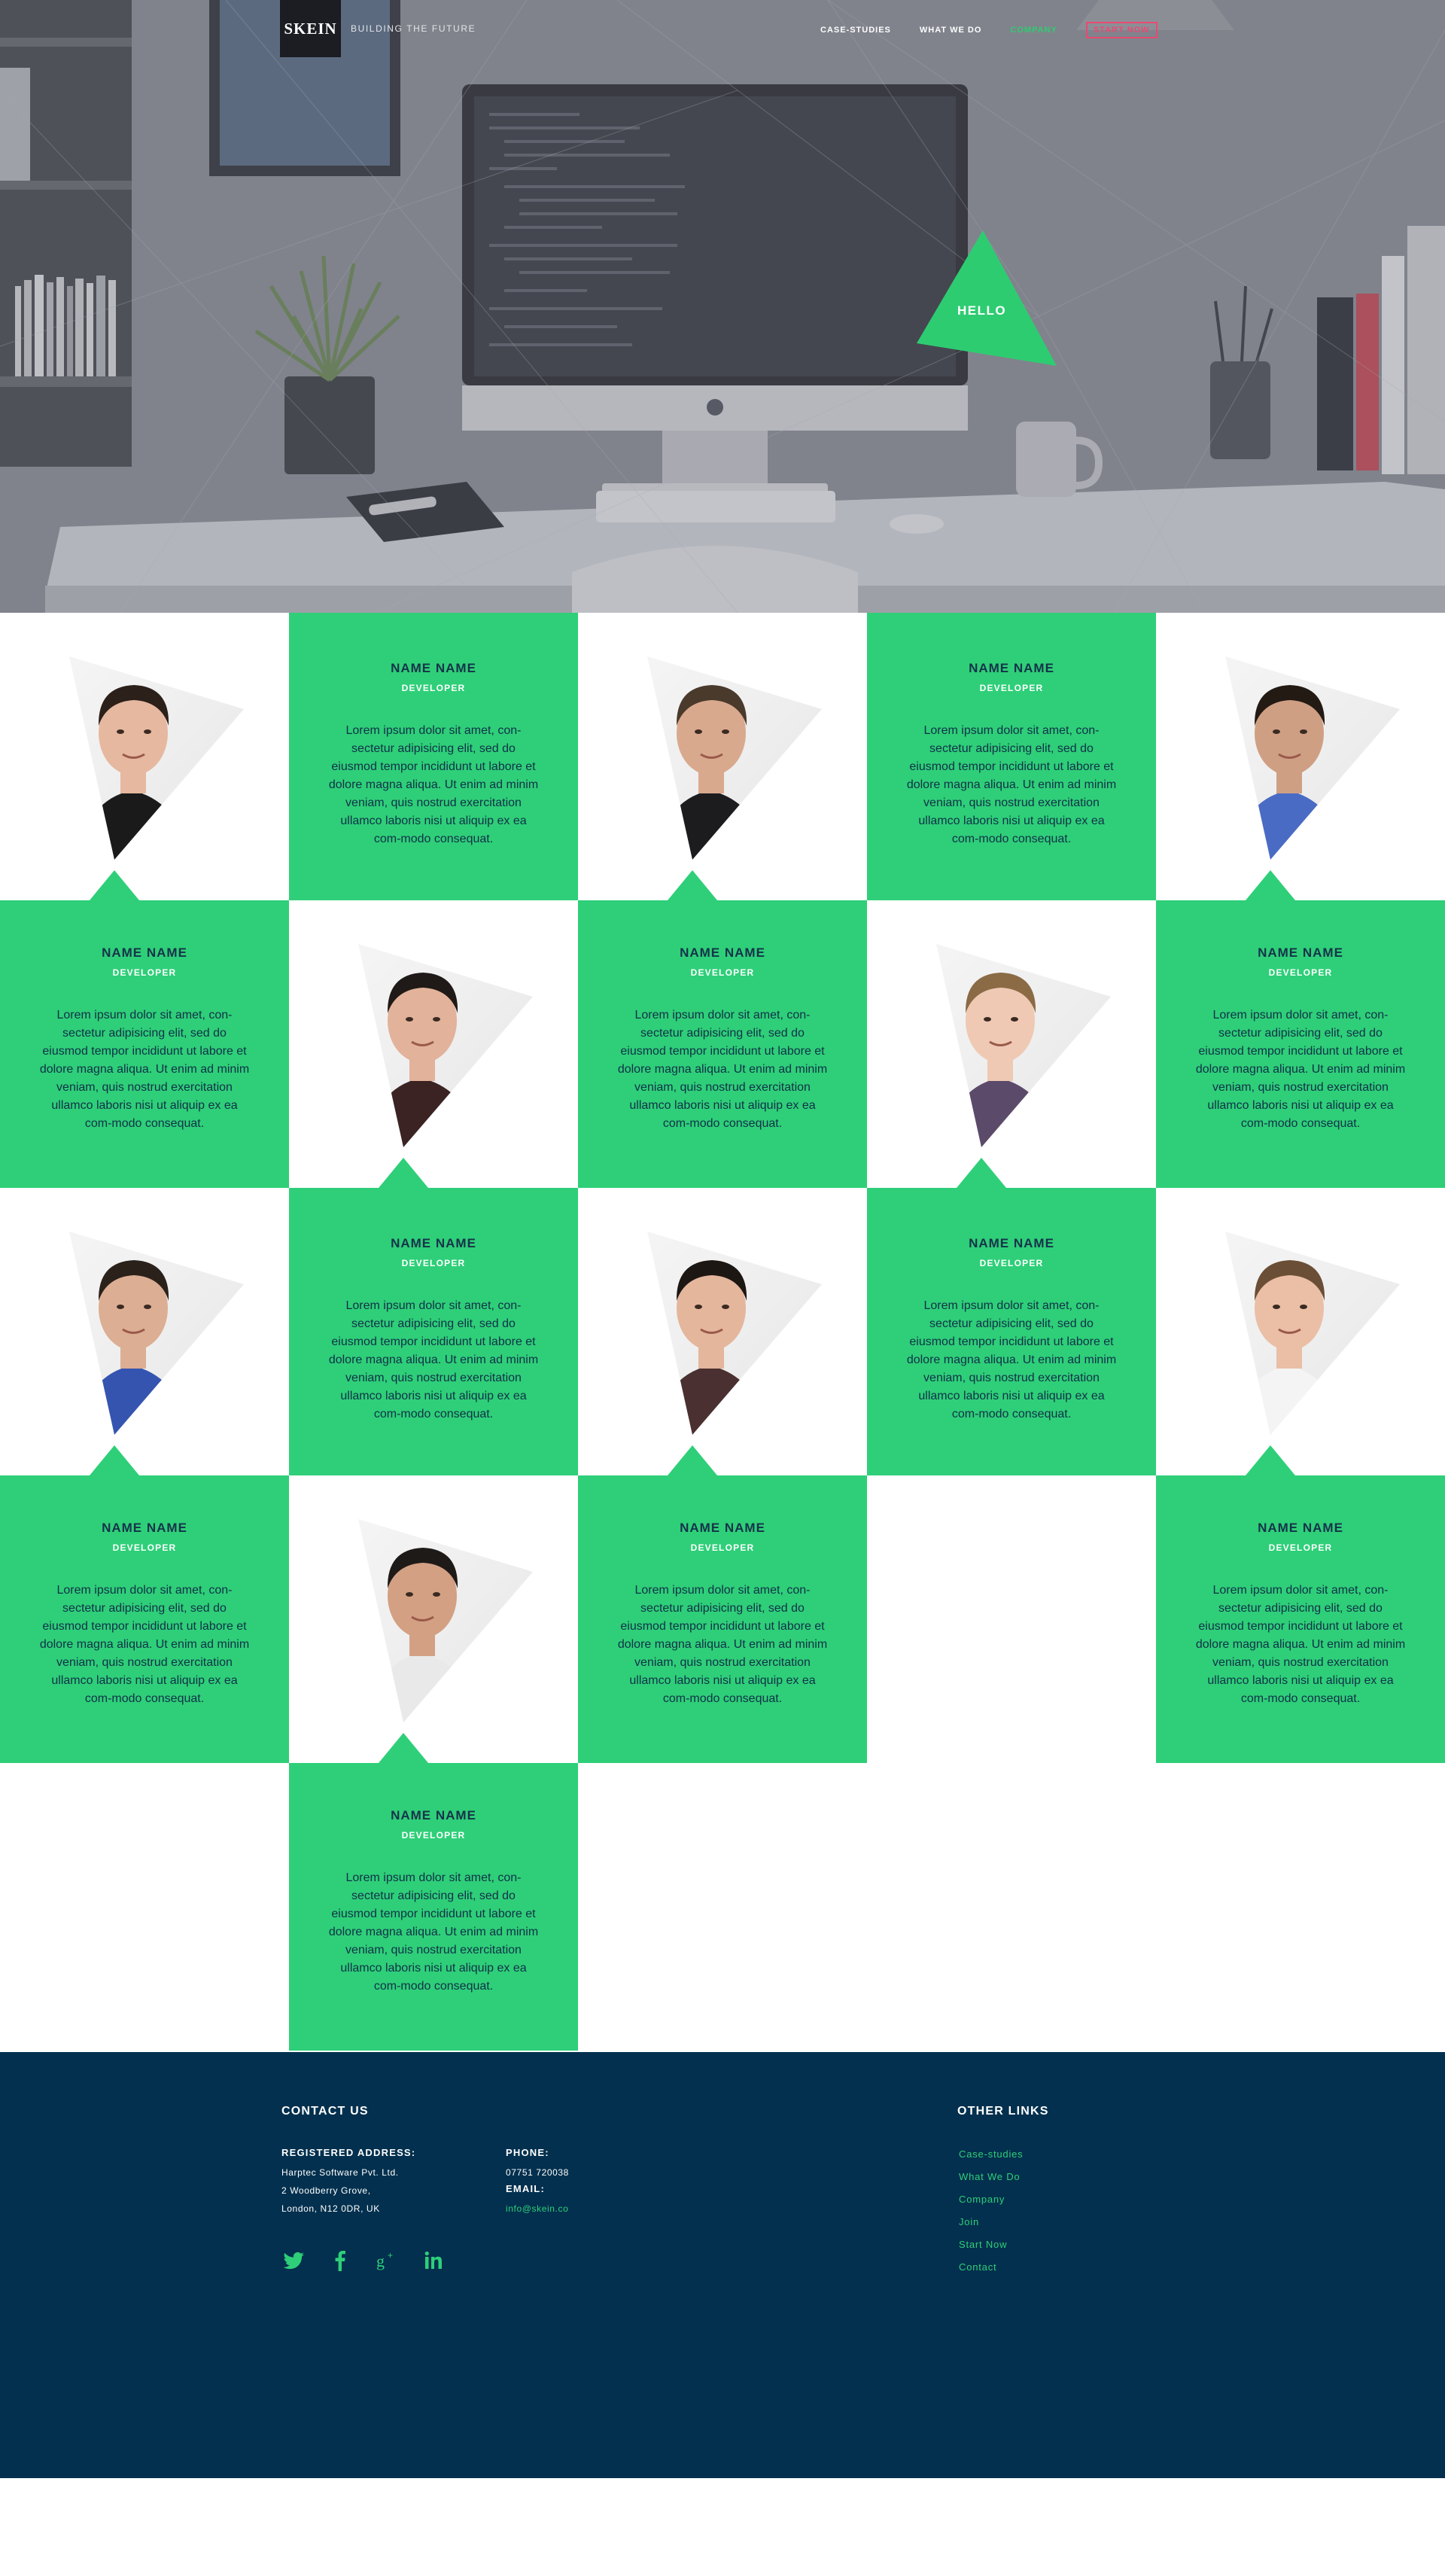  Describe the element at coordinates (537, 2209) in the screenshot. I see `email-link: info@skein.co` at that location.